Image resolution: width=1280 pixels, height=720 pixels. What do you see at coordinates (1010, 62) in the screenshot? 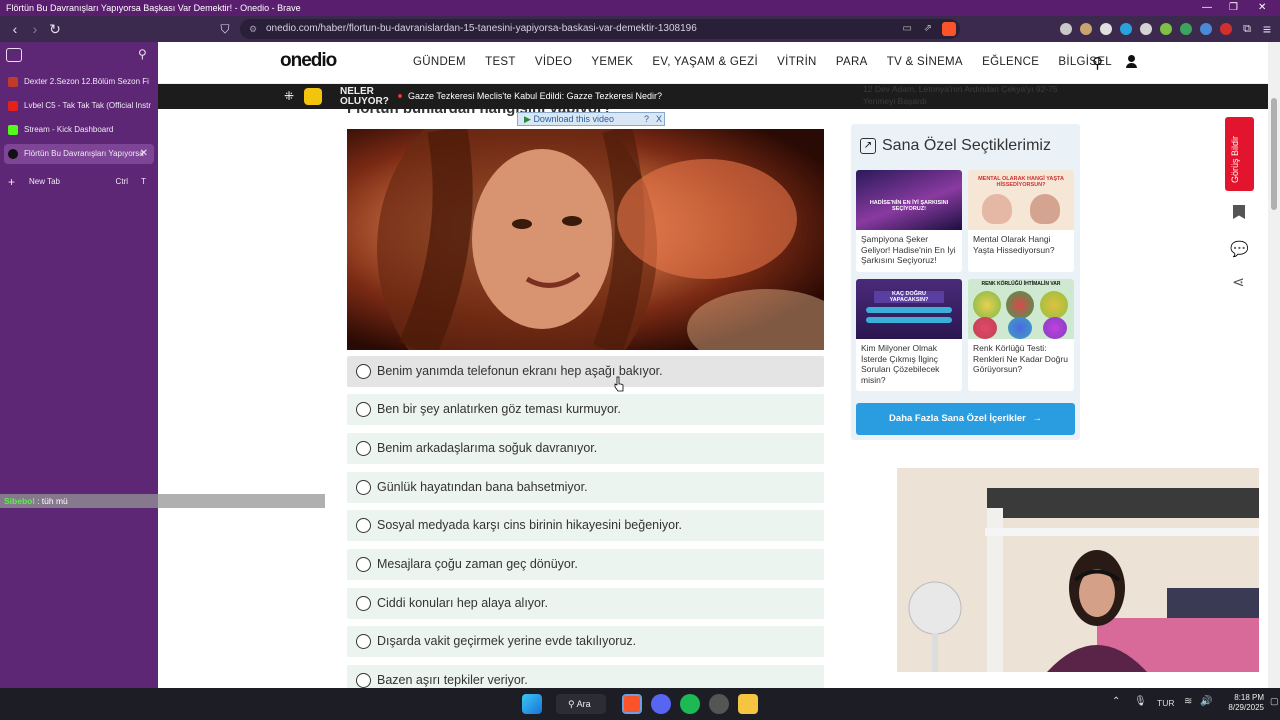
I see `nav-eglence: EĞLENCE` at bounding box center [1010, 62].